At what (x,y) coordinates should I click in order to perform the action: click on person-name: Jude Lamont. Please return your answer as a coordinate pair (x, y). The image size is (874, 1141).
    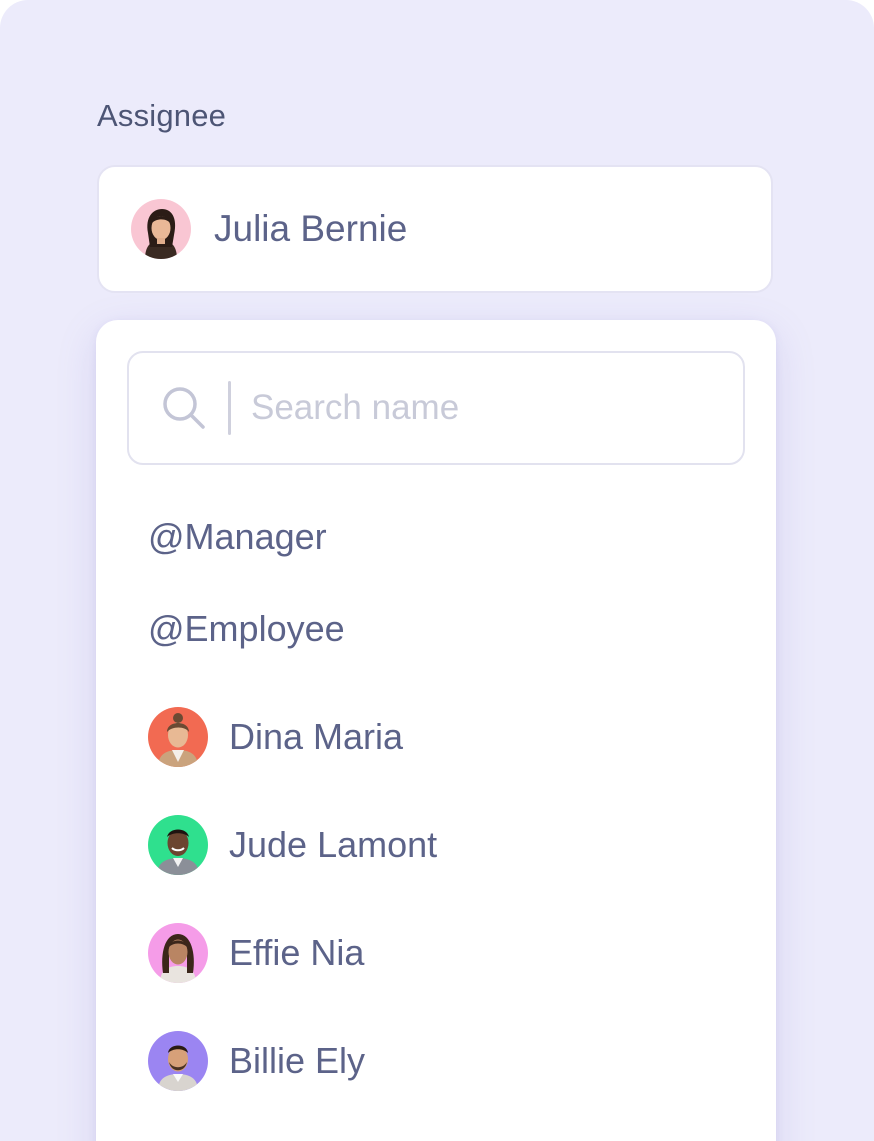
    Looking at the image, I should click on (333, 844).